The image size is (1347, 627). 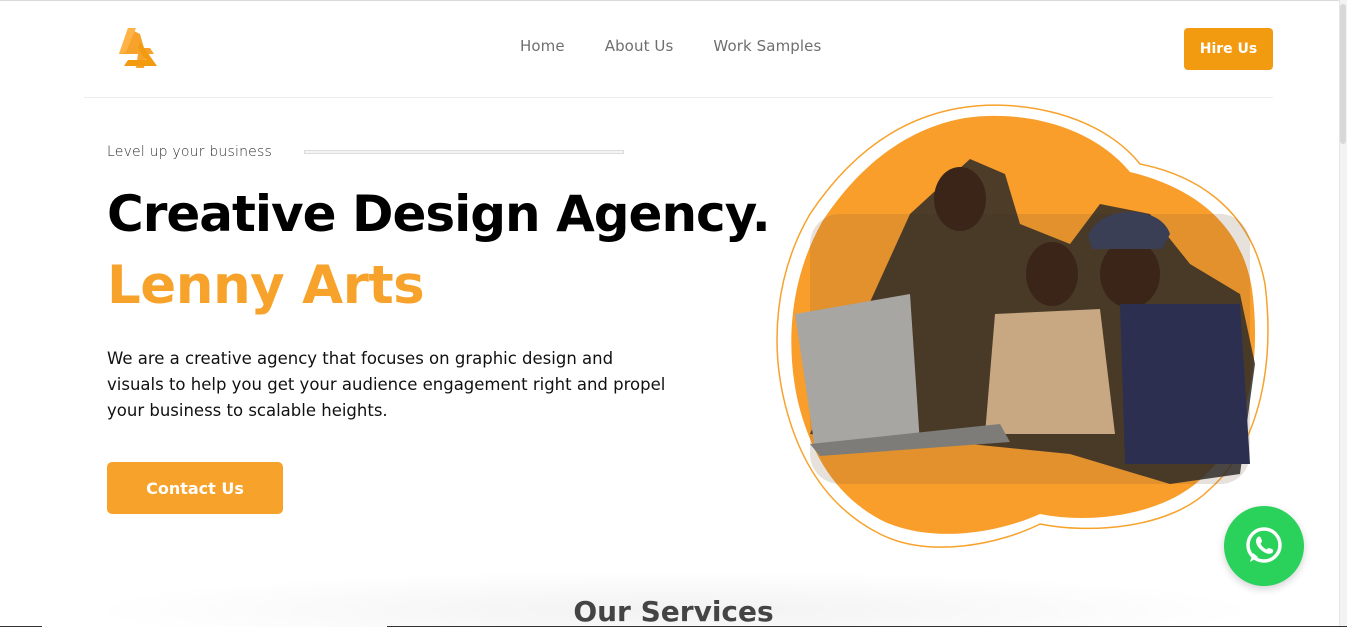 What do you see at coordinates (1343, 313) in the screenshot?
I see `scrollbar` at bounding box center [1343, 313].